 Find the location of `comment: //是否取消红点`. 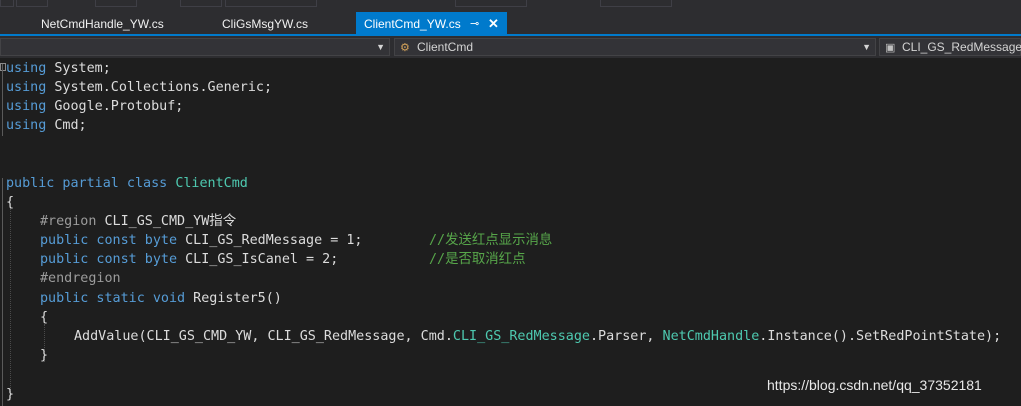

comment: //是否取消红点 is located at coordinates (477, 259).